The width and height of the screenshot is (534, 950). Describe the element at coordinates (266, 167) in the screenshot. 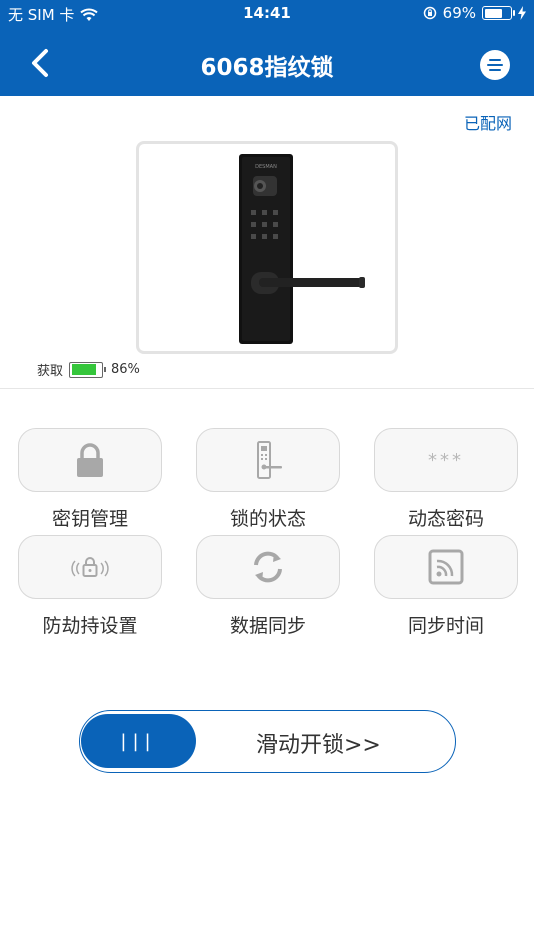

I see `lock-brand-text: DESMAN` at that location.